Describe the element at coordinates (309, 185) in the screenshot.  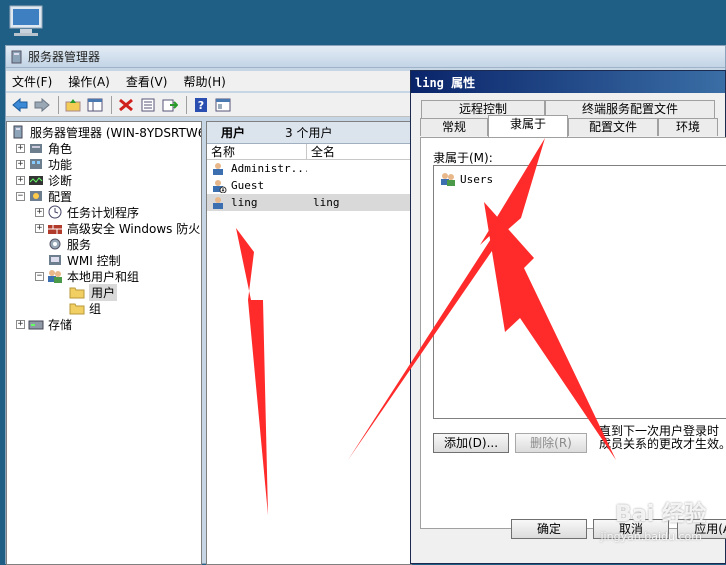
I see `table-row: Guest` at that location.